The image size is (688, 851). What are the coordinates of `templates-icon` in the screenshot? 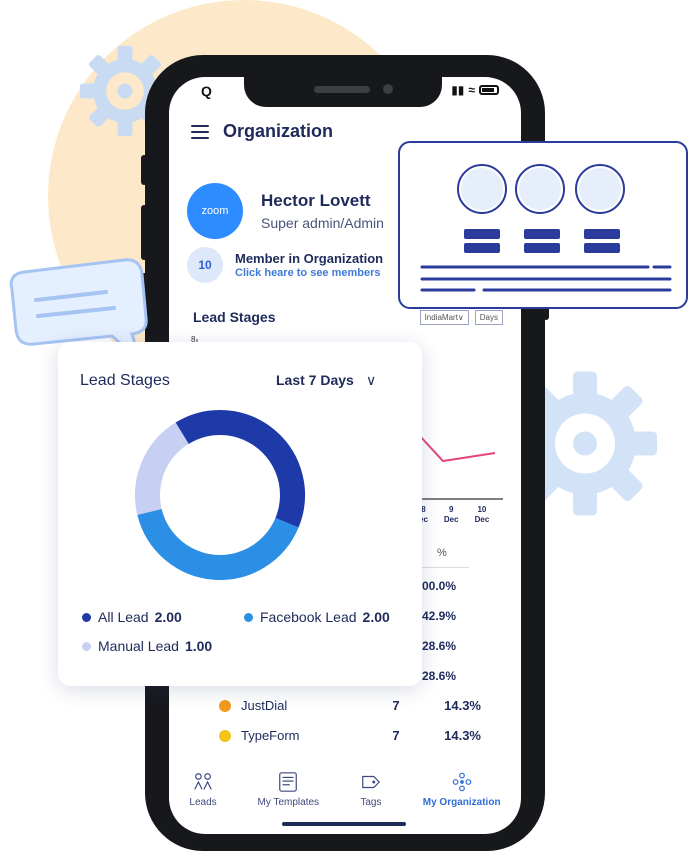 It's located at (288, 782).